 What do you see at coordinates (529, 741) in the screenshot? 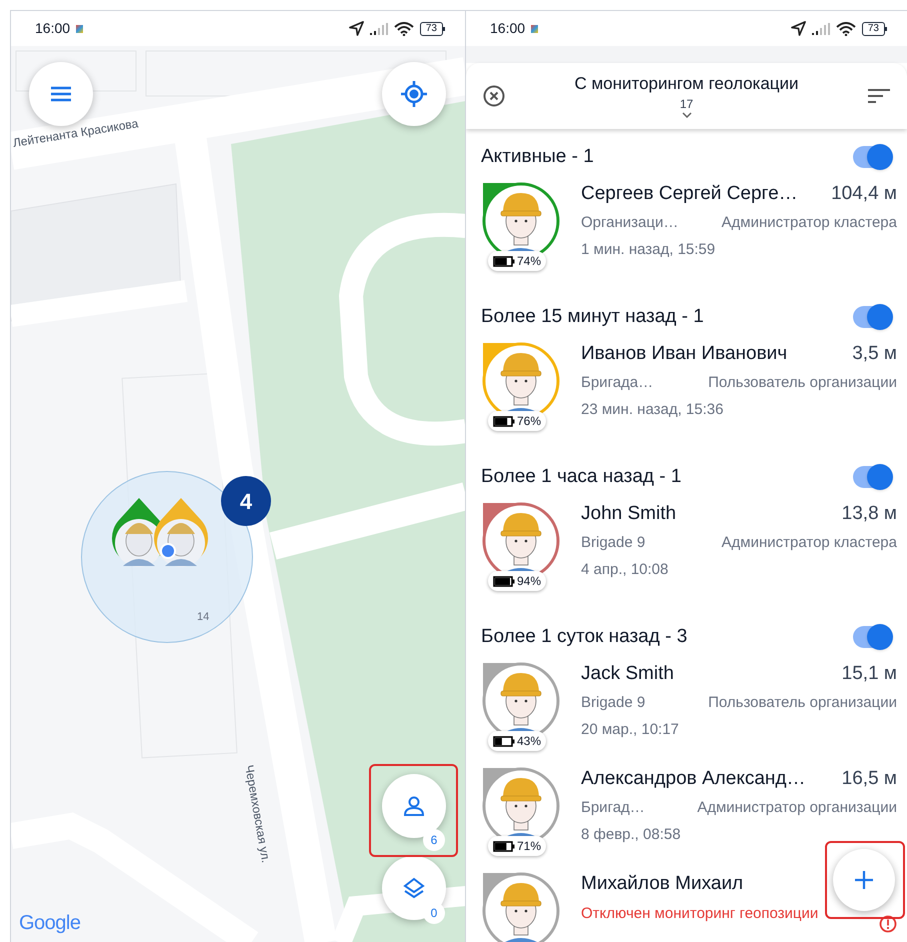
I see `battery-level: 43%` at bounding box center [529, 741].